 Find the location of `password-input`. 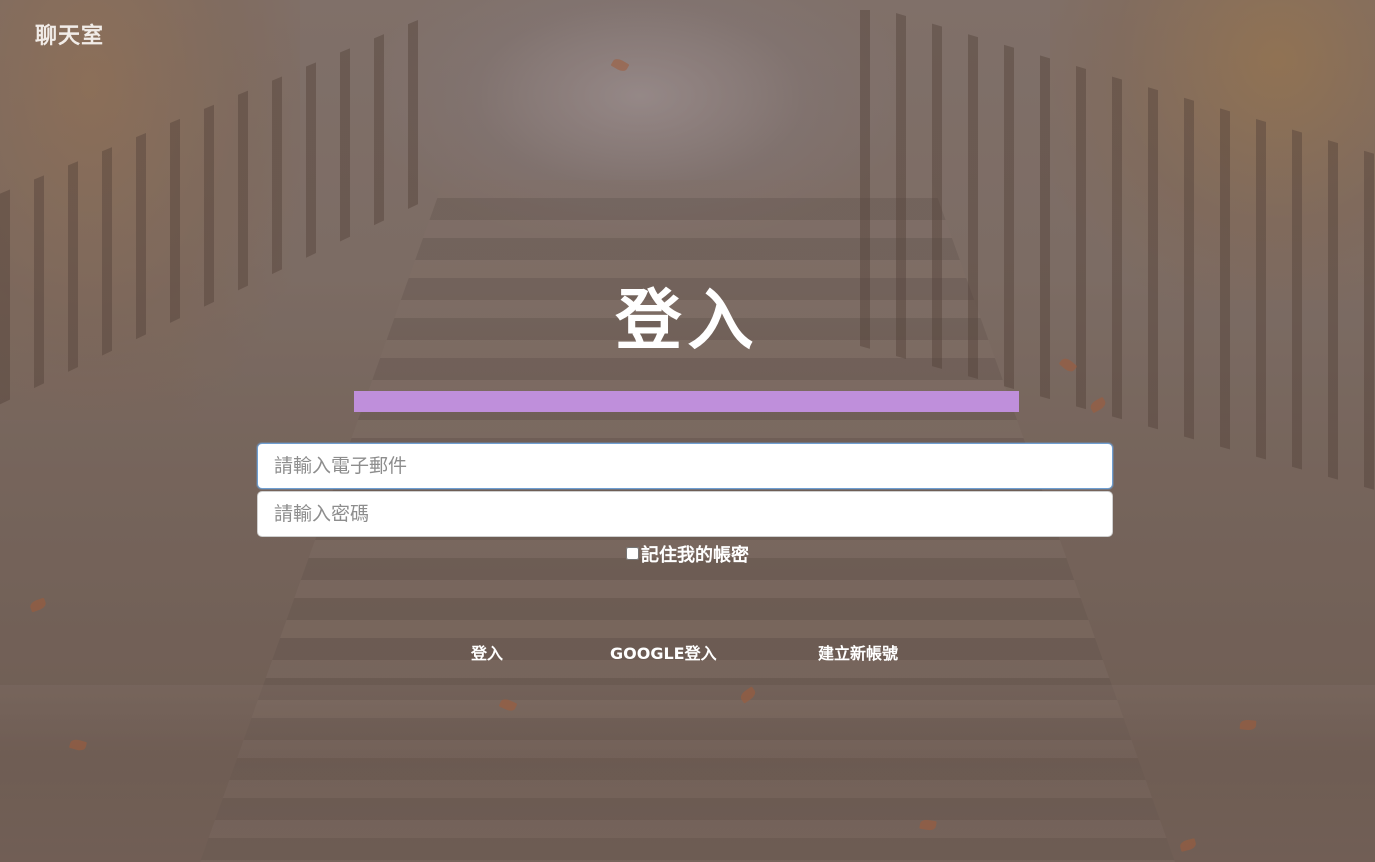

password-input is located at coordinates (685, 514).